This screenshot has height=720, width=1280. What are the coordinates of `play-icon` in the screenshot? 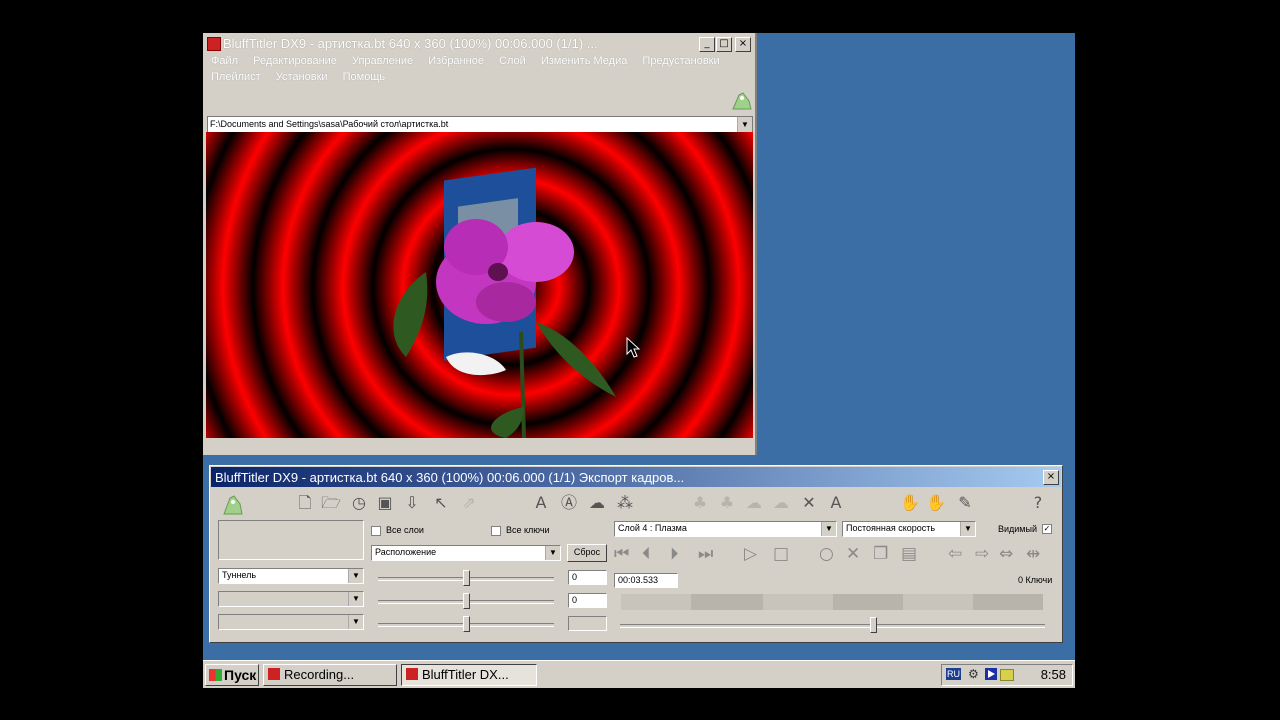 It's located at (991, 674).